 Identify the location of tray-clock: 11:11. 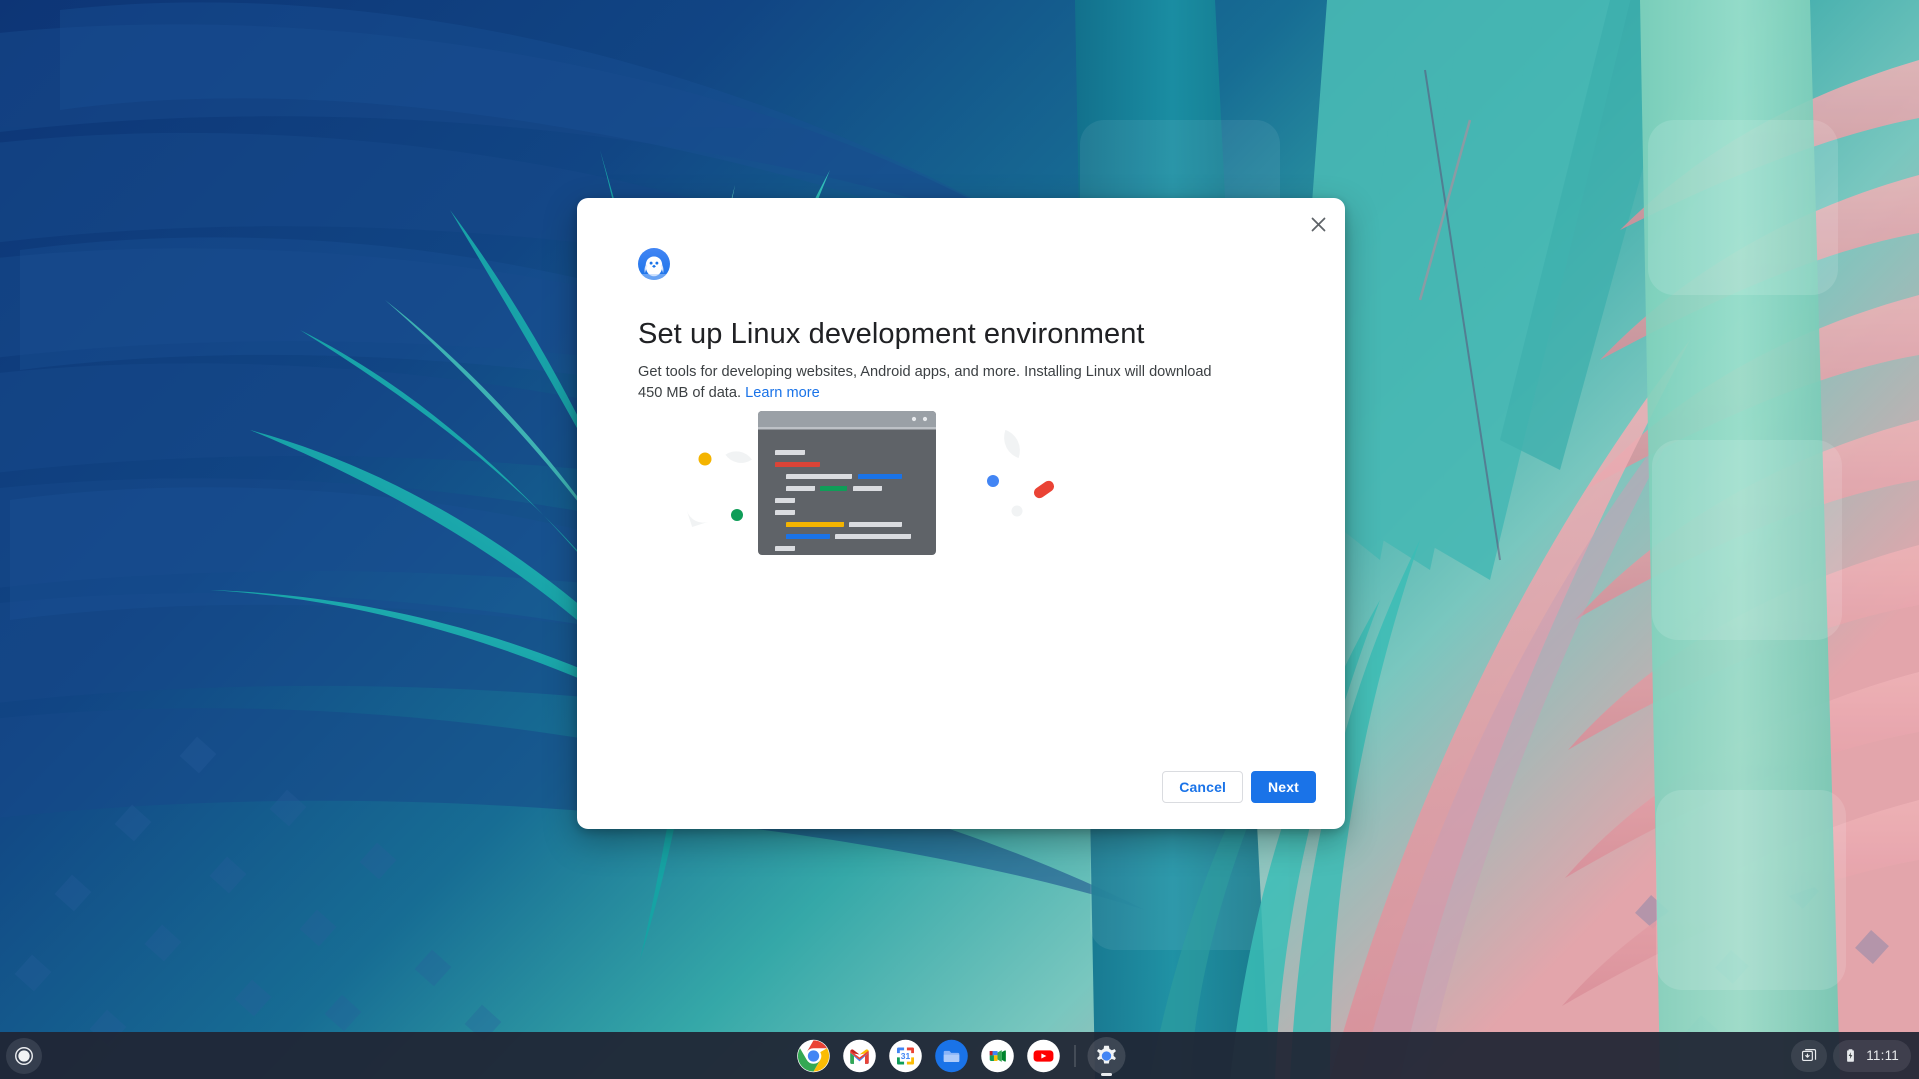
(1882, 1055).